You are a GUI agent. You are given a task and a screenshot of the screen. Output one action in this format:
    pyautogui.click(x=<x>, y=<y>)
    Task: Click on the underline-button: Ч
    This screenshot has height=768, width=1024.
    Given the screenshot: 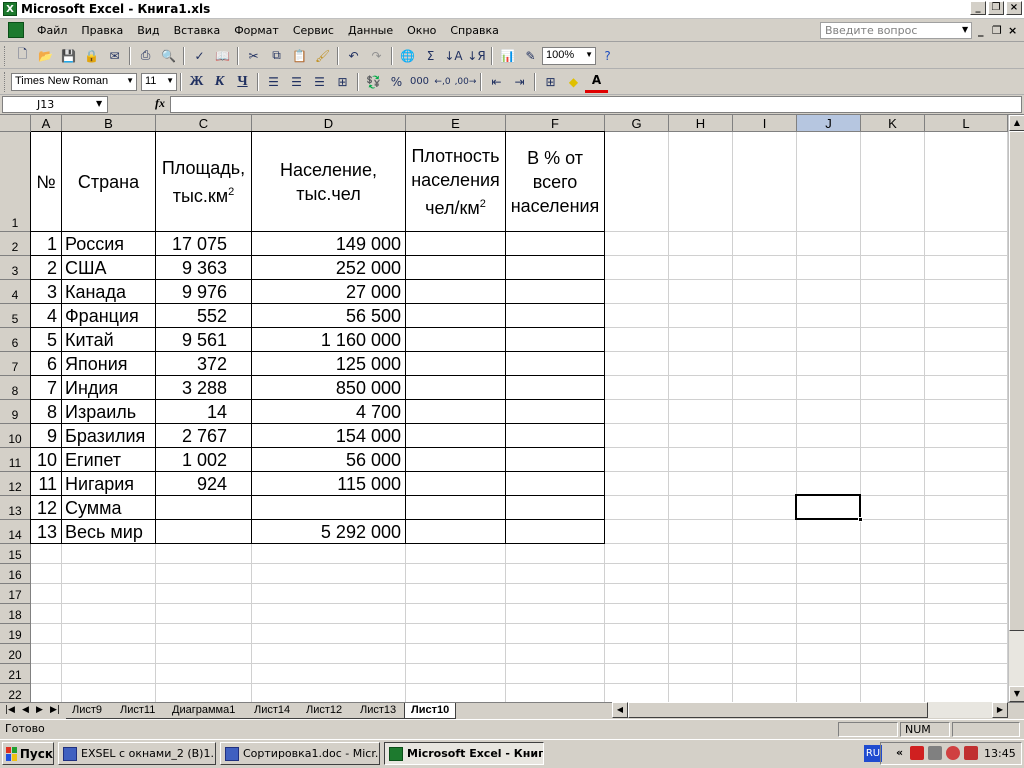 What is the action you would take?
    pyautogui.click(x=242, y=82)
    